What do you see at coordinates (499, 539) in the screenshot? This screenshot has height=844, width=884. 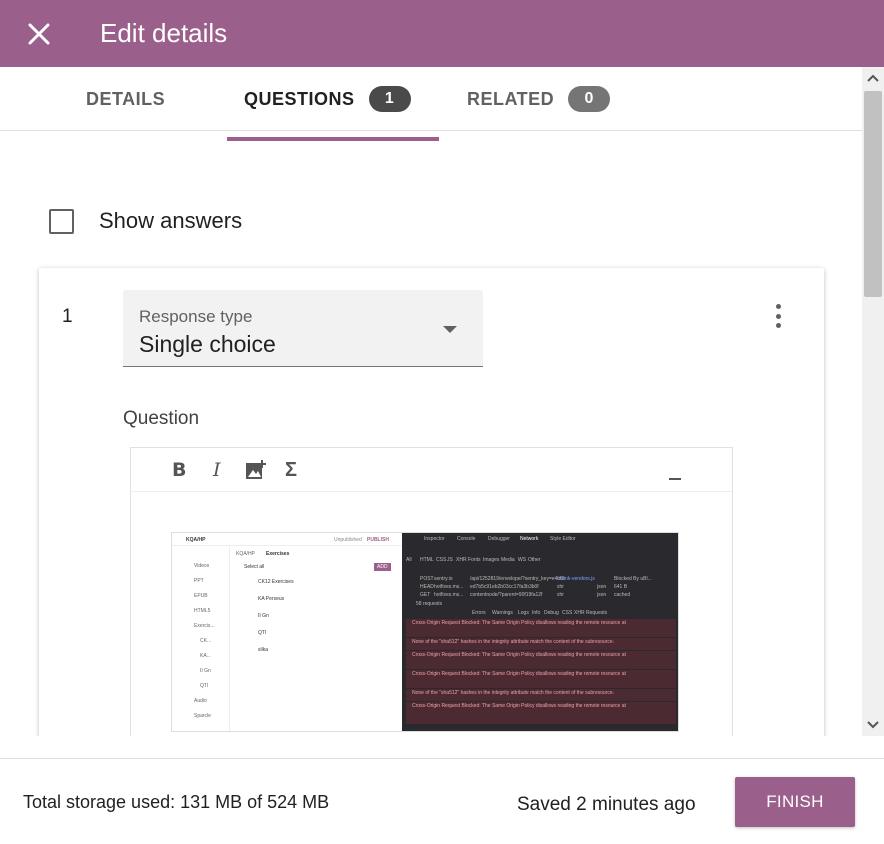 I see `devtools-tab: Debugger` at bounding box center [499, 539].